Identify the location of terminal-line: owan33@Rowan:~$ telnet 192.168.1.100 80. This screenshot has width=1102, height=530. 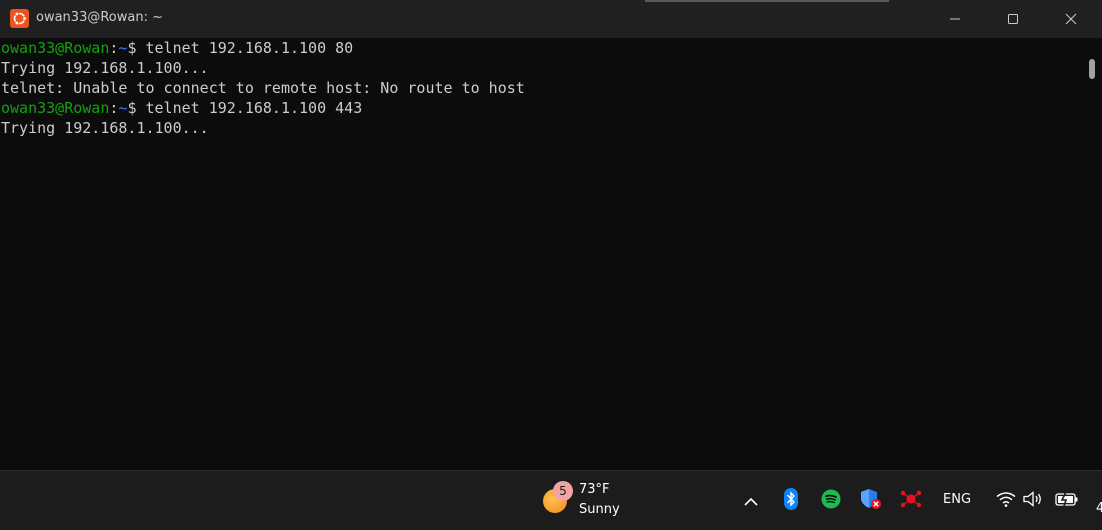
(540, 48).